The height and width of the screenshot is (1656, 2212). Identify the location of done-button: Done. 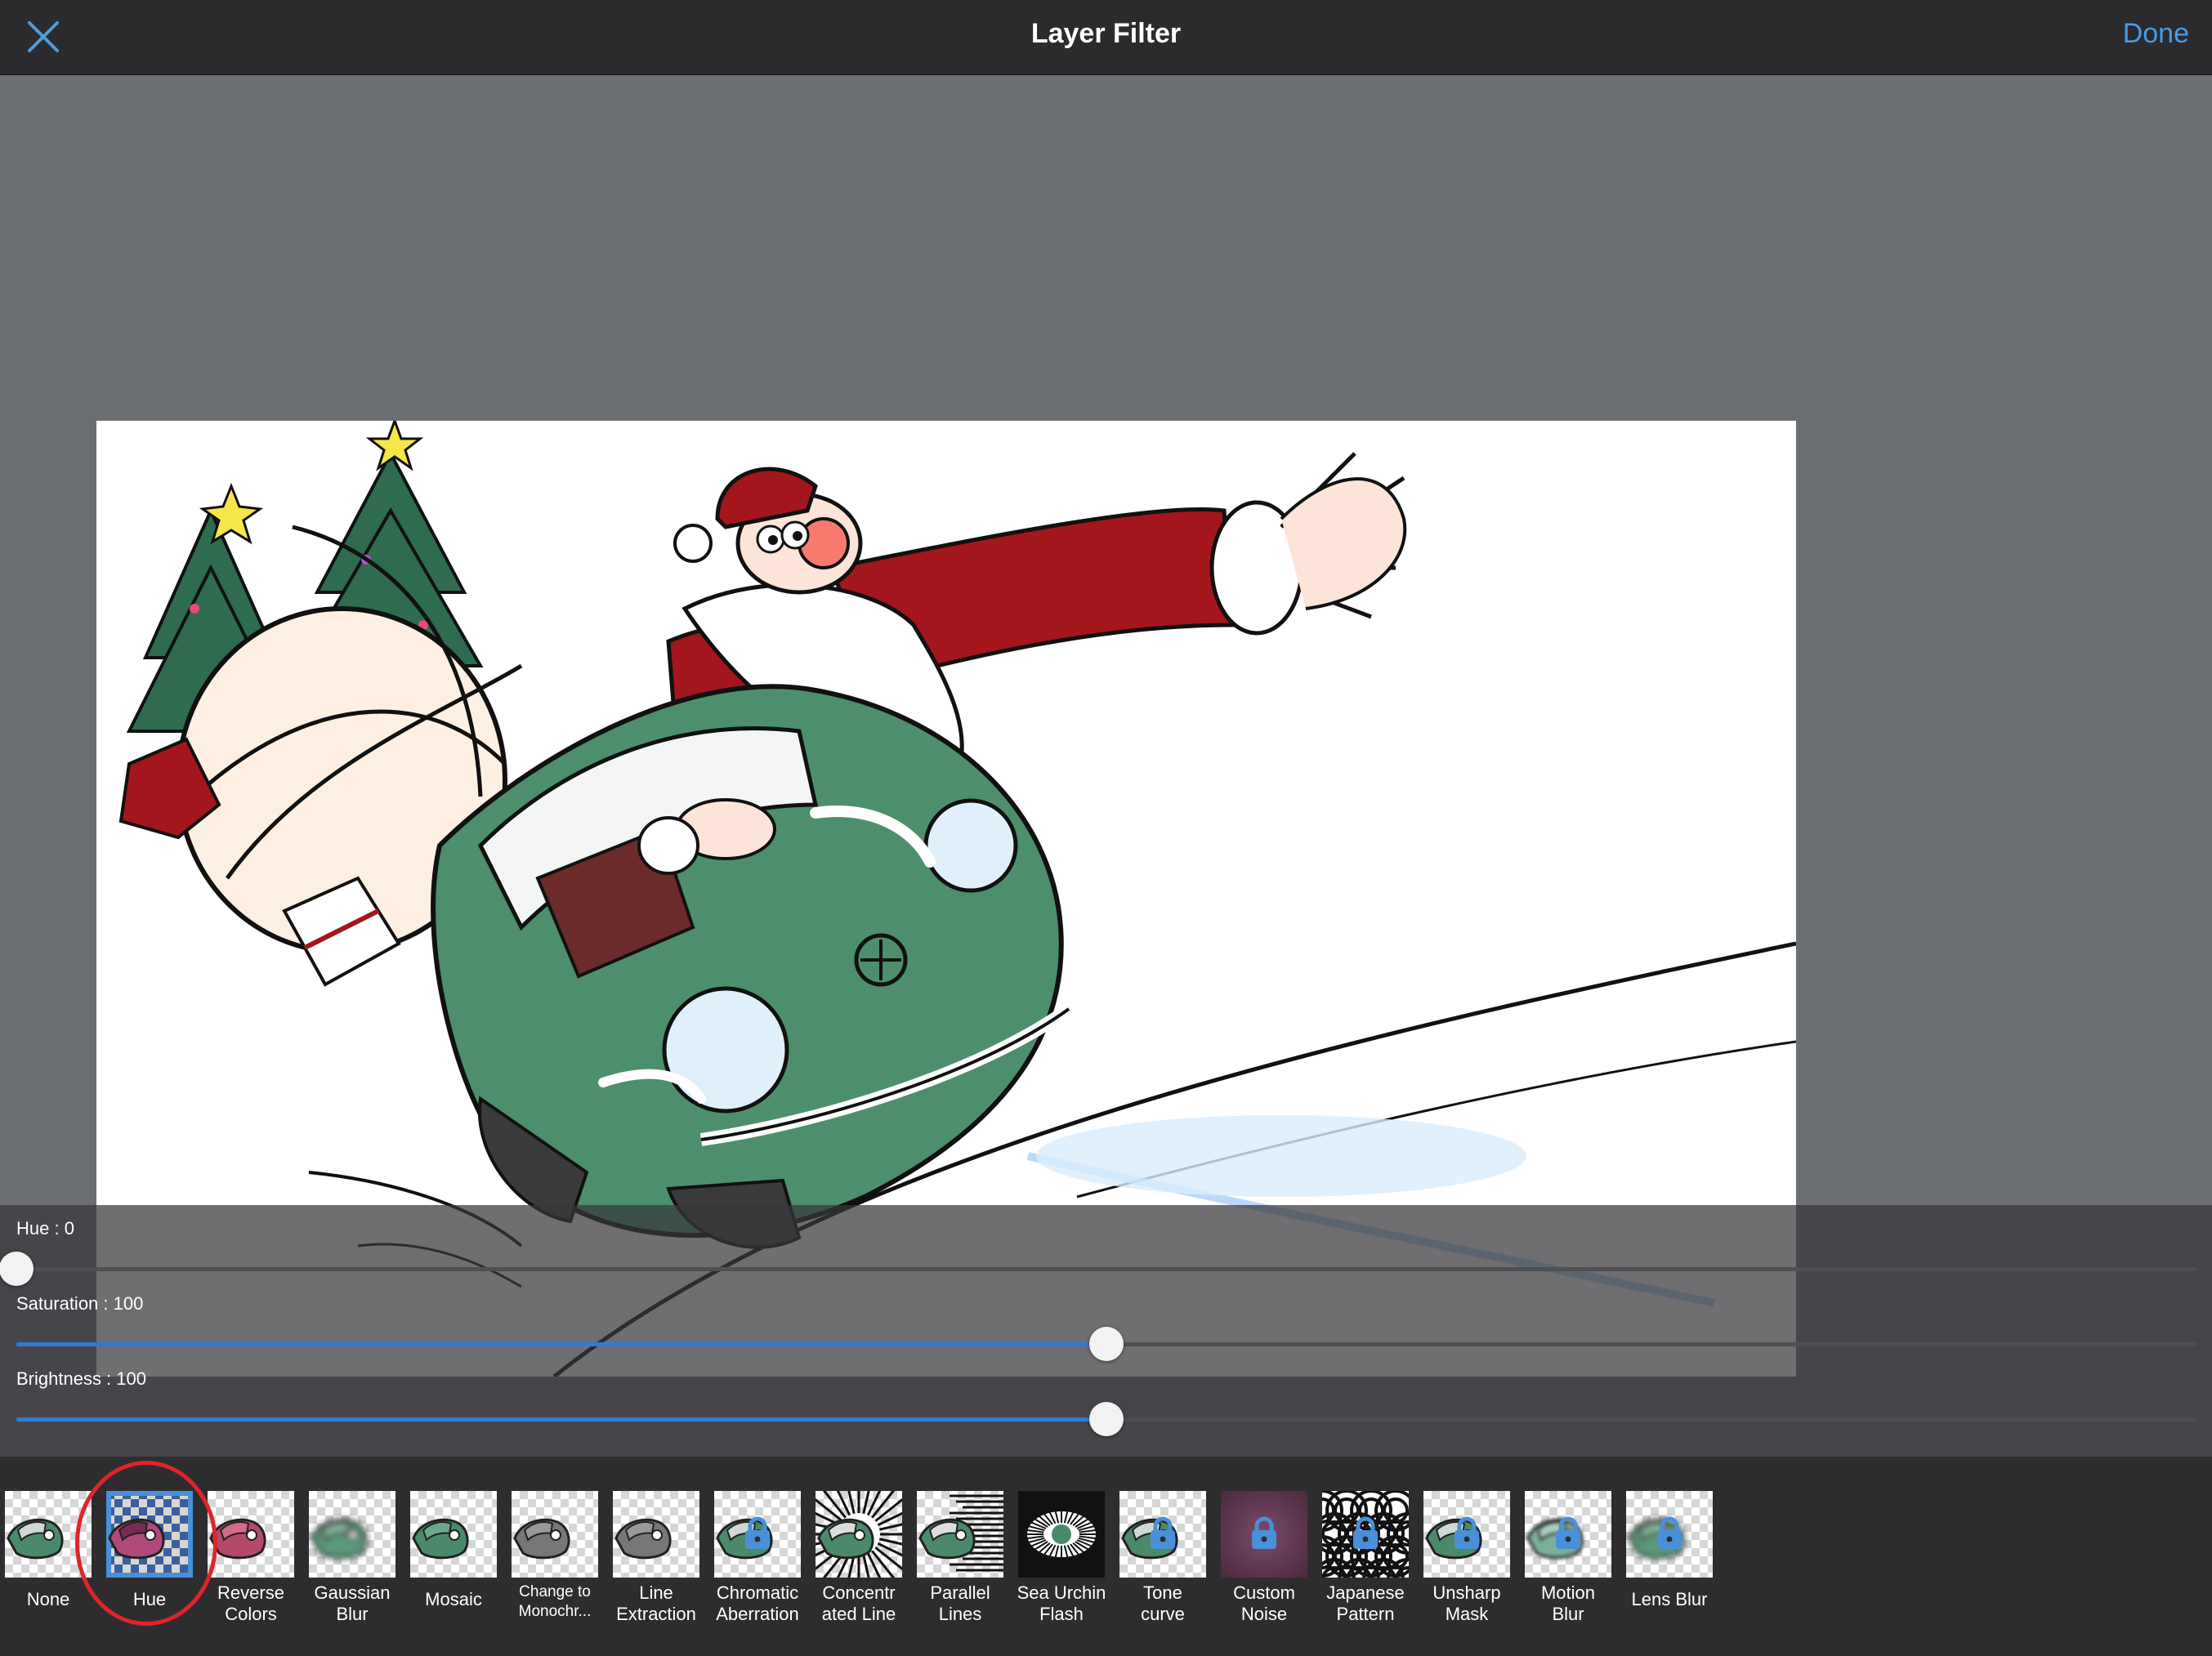
(2156, 37).